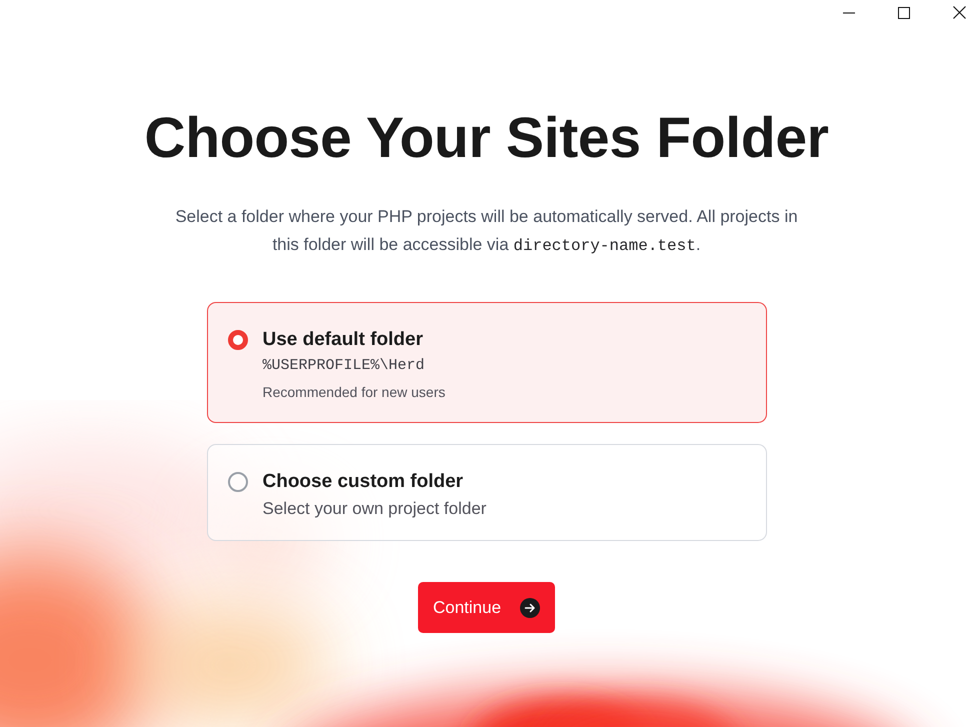 Image resolution: width=973 pixels, height=727 pixels. Describe the element at coordinates (486, 362) in the screenshot. I see `folder-option: Use default folder %USERPROFILE%\Herd Recommended for new users` at that location.